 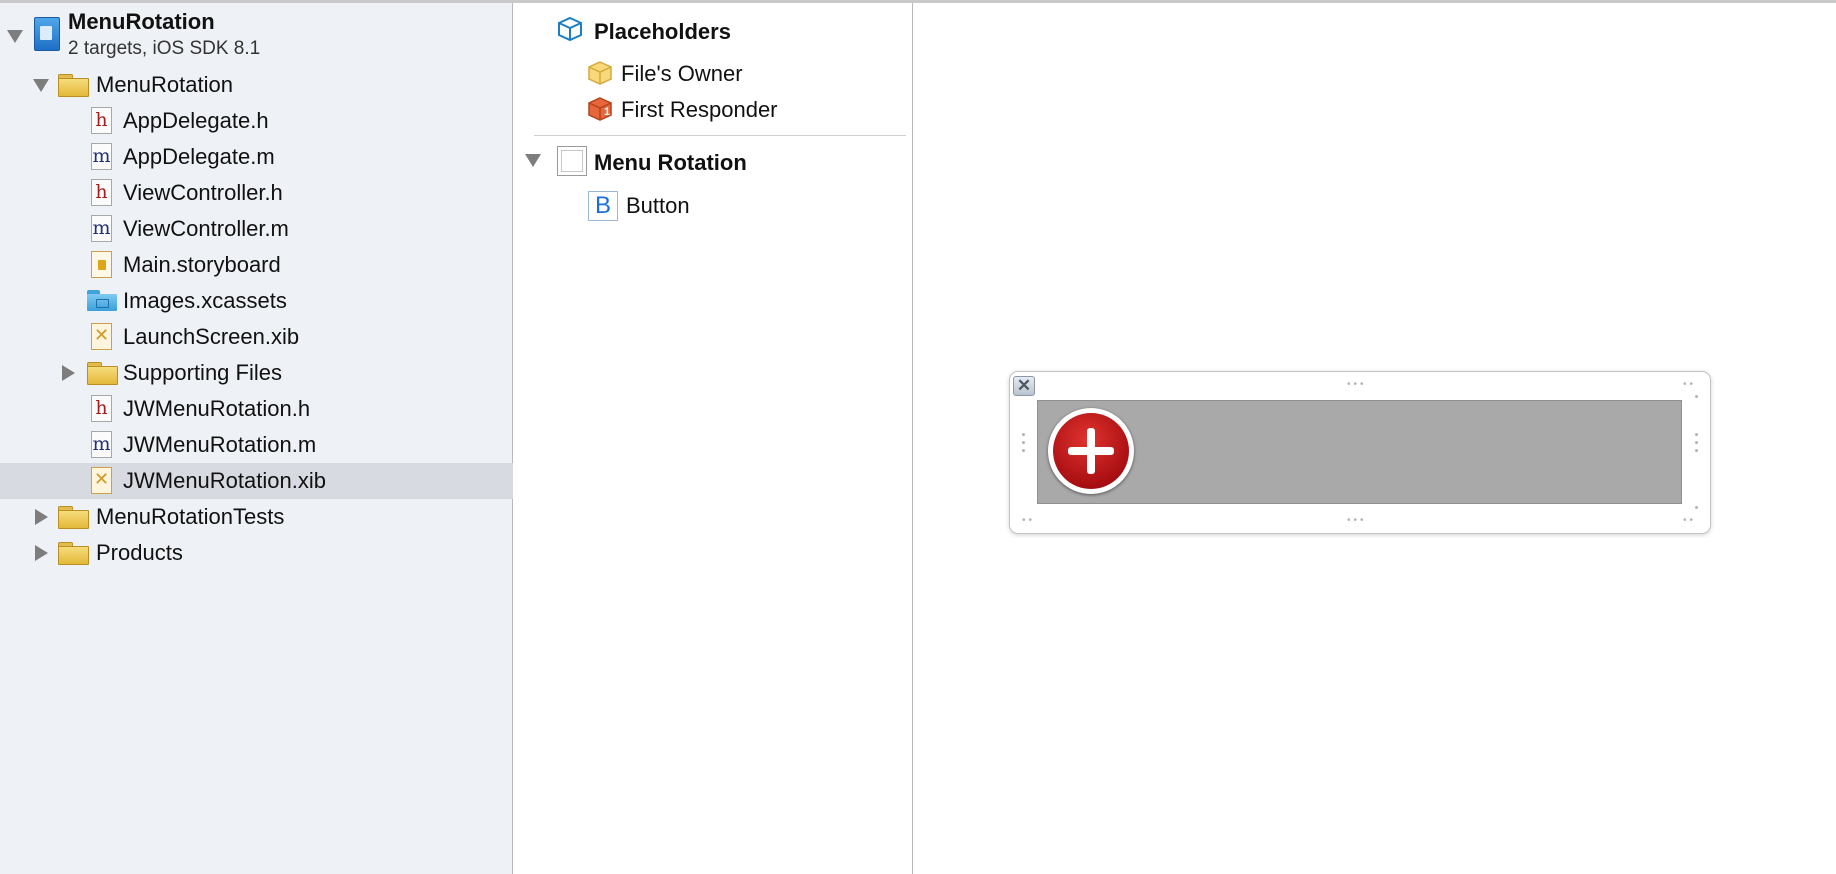 I want to click on nav-item-label: MenuRotation, so click(x=164, y=84).